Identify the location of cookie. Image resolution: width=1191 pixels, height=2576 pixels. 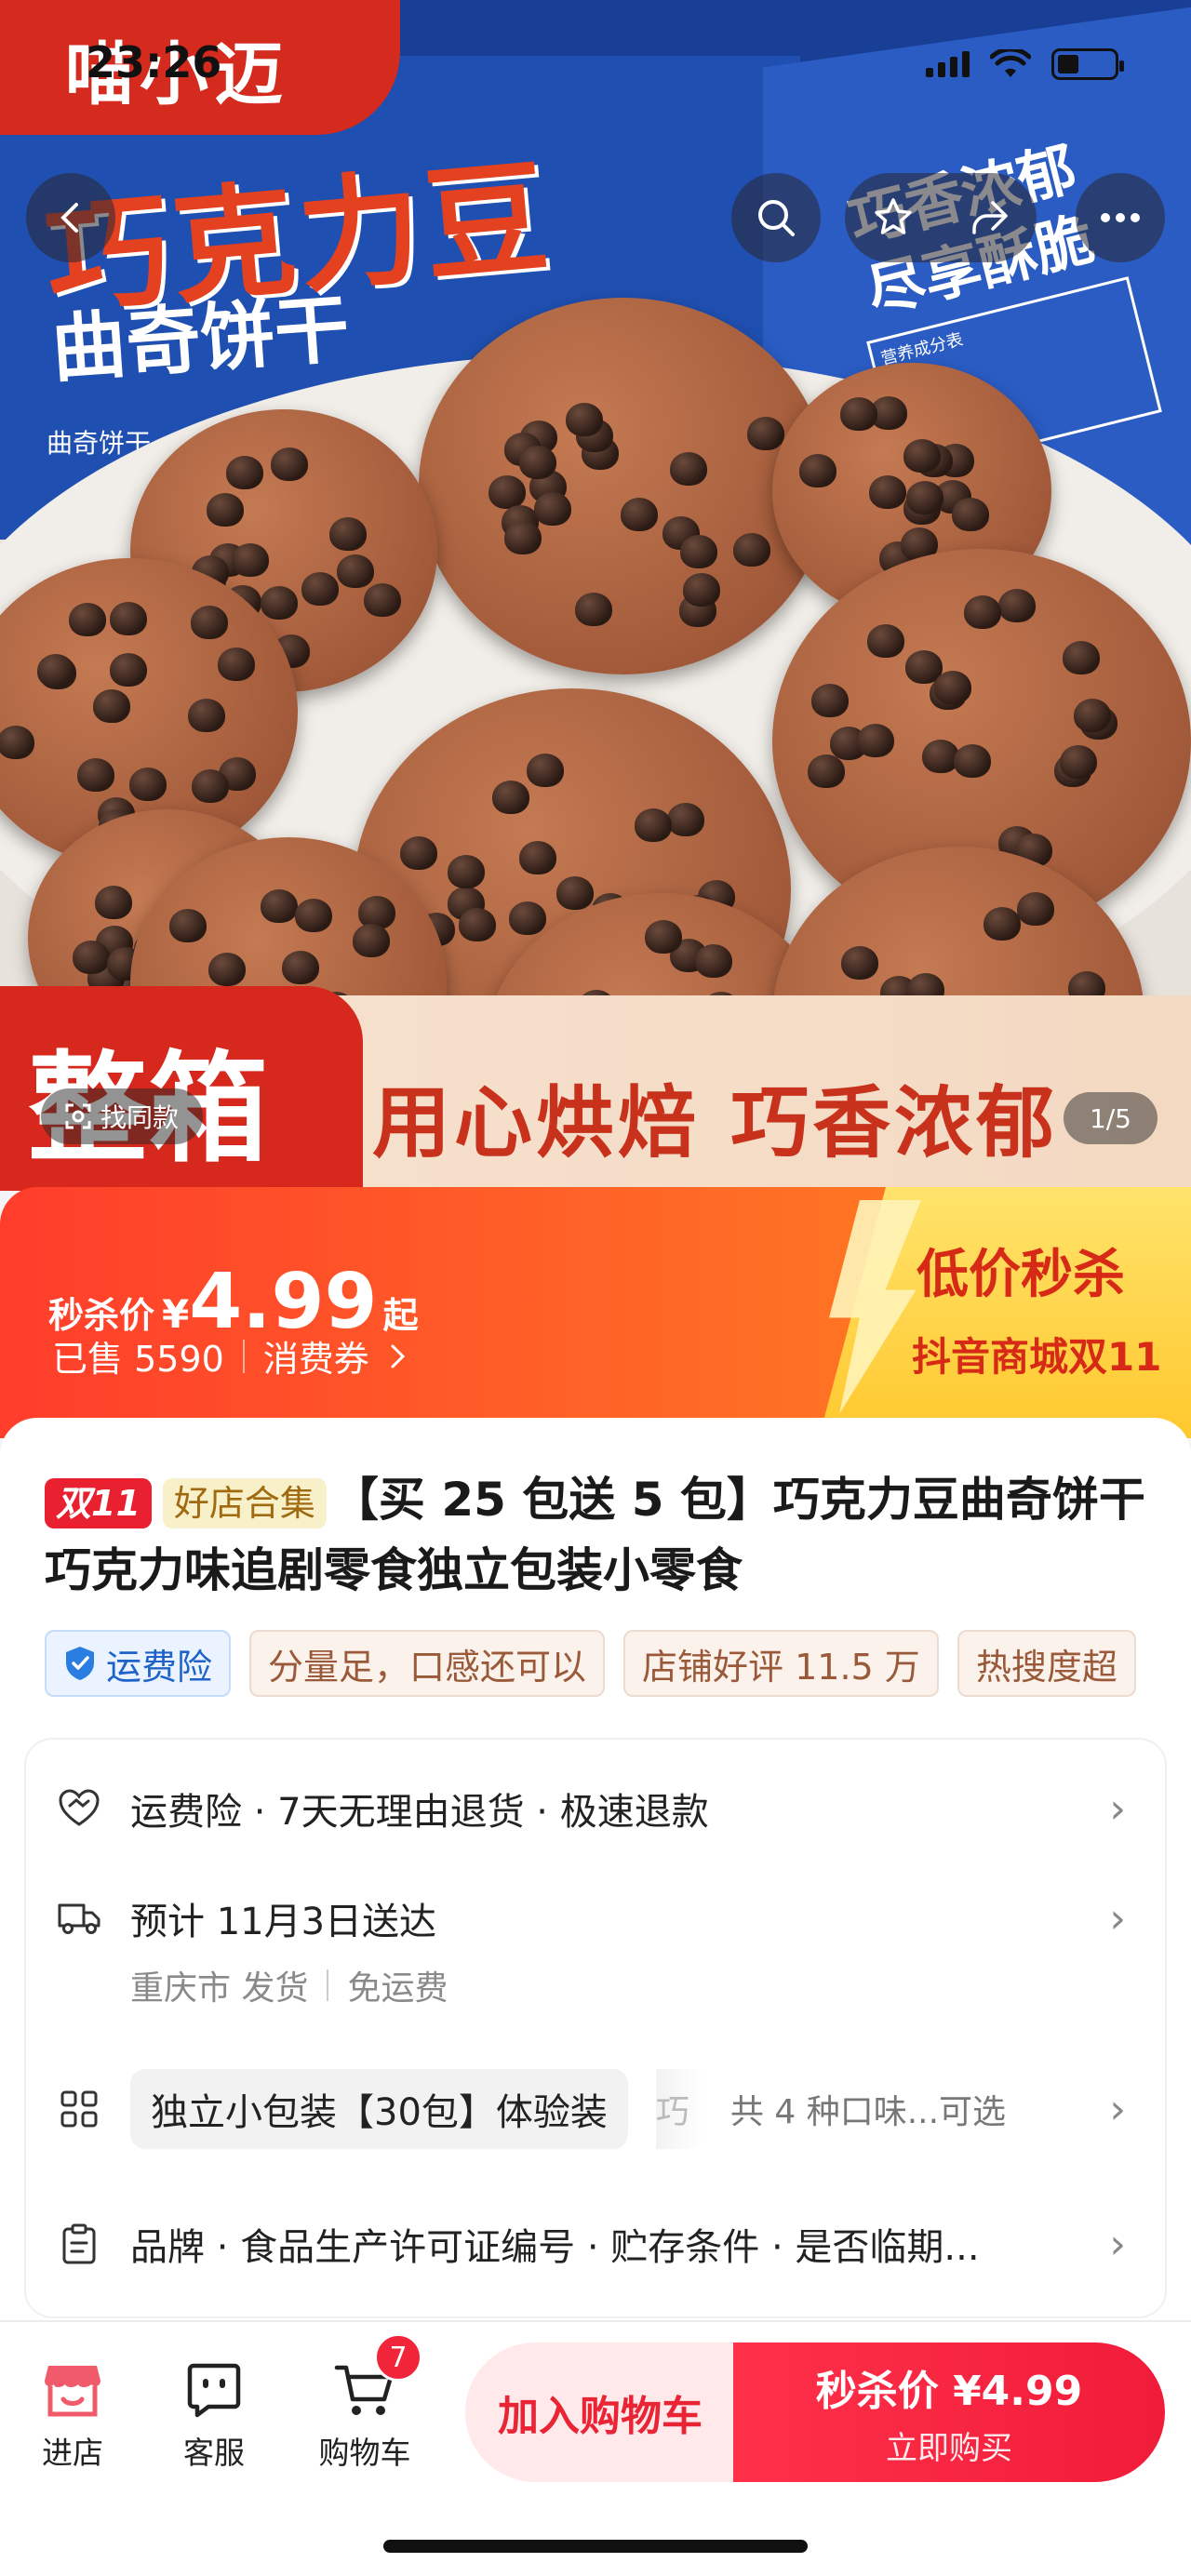
(623, 486).